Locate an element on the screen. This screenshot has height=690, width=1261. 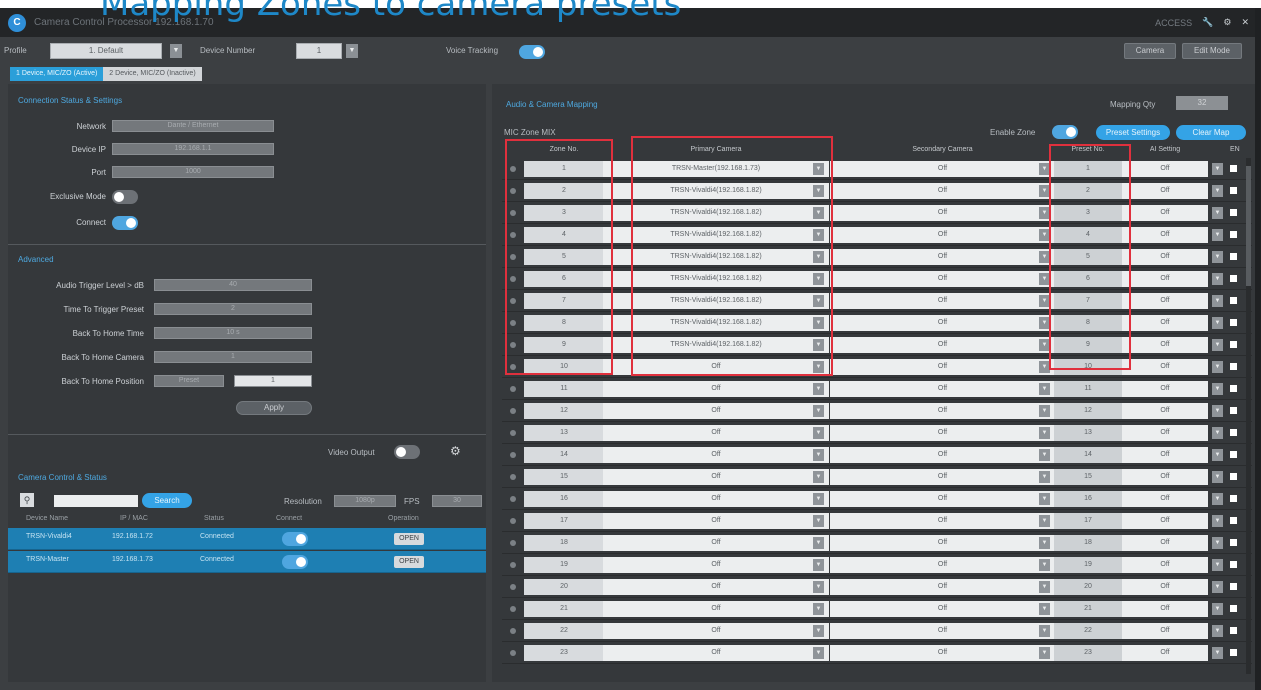
device-open-button: OPEN is located at coordinates (409, 539).